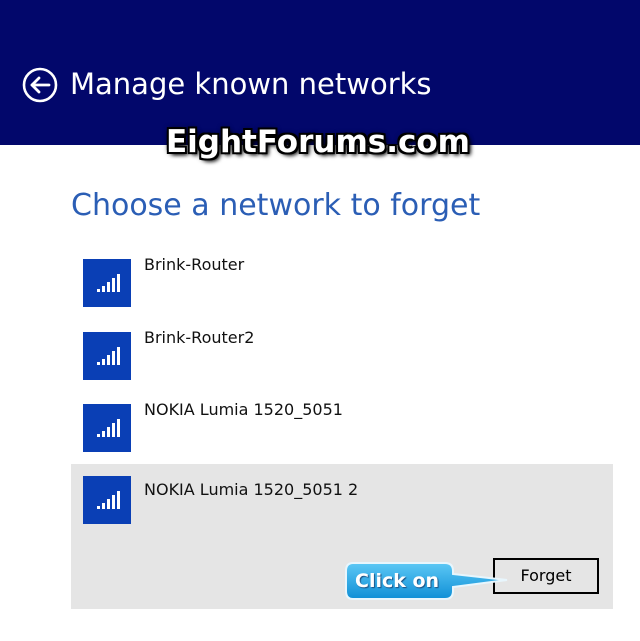 The image size is (640, 641). I want to click on watermark-logo: EightForums.com, so click(318, 142).